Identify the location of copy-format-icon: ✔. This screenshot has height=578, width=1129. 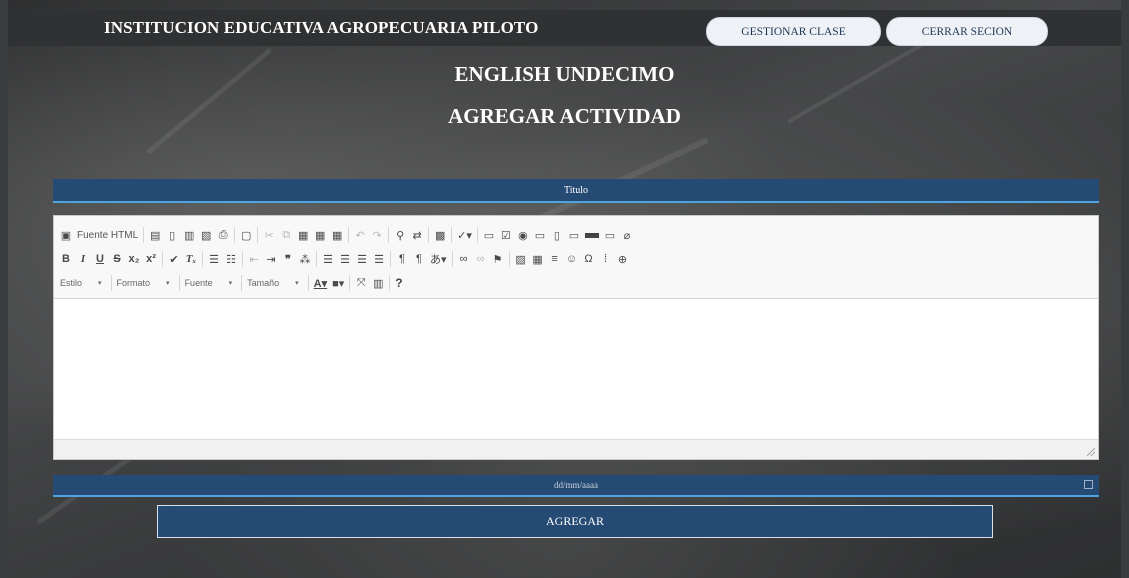
(174, 259).